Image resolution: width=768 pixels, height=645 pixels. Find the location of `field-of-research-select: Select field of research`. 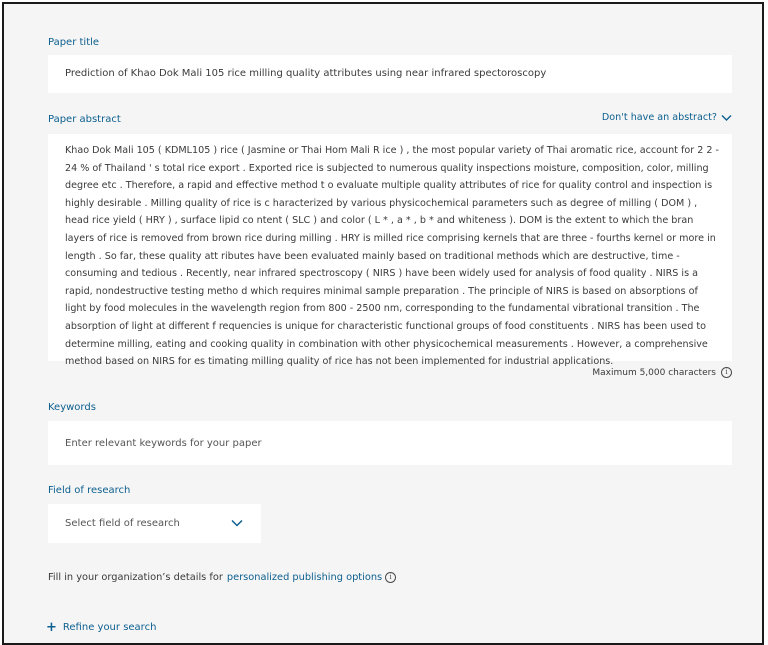

field-of-research-select: Select field of research is located at coordinates (154, 523).